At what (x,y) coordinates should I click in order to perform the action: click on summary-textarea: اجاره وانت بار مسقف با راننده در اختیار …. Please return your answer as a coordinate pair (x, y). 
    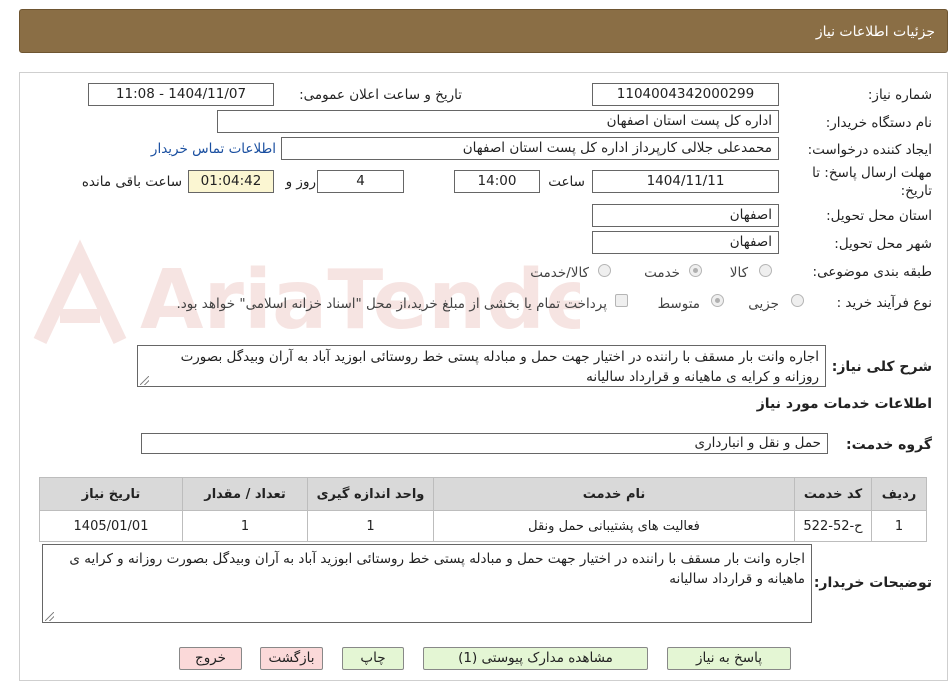
    Looking at the image, I should click on (481, 366).